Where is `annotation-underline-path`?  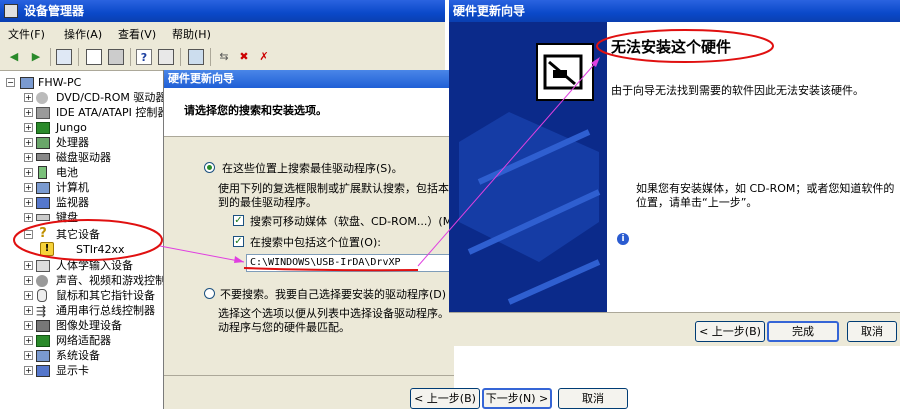
annotation-underline-path is located at coordinates (331, 269).